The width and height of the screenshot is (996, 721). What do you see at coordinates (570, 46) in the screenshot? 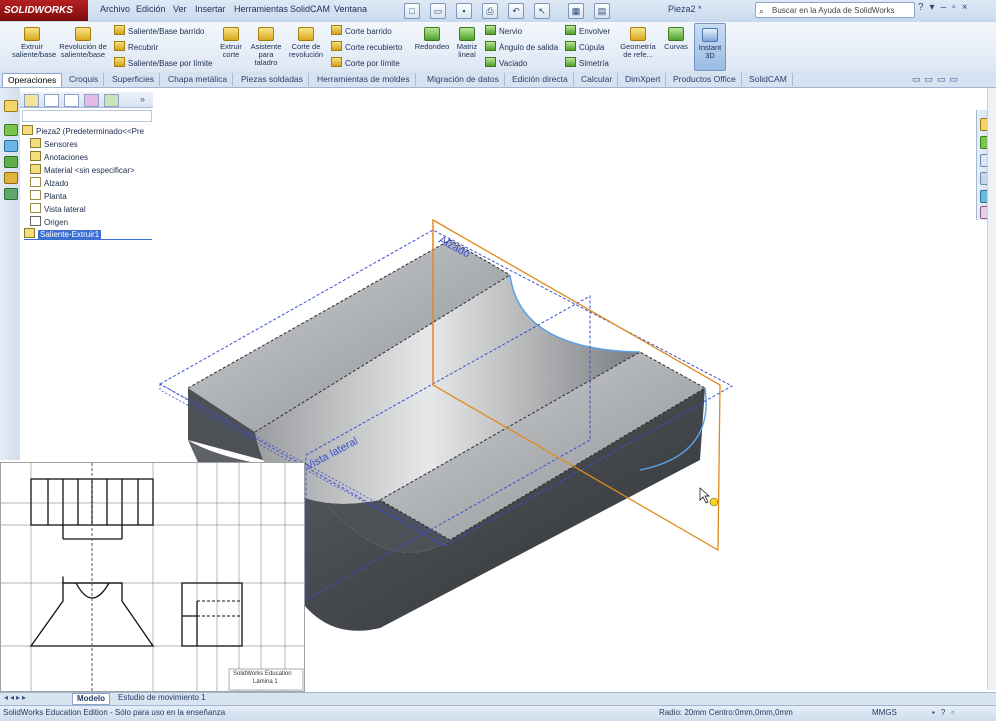
I see `dome-icon` at bounding box center [570, 46].